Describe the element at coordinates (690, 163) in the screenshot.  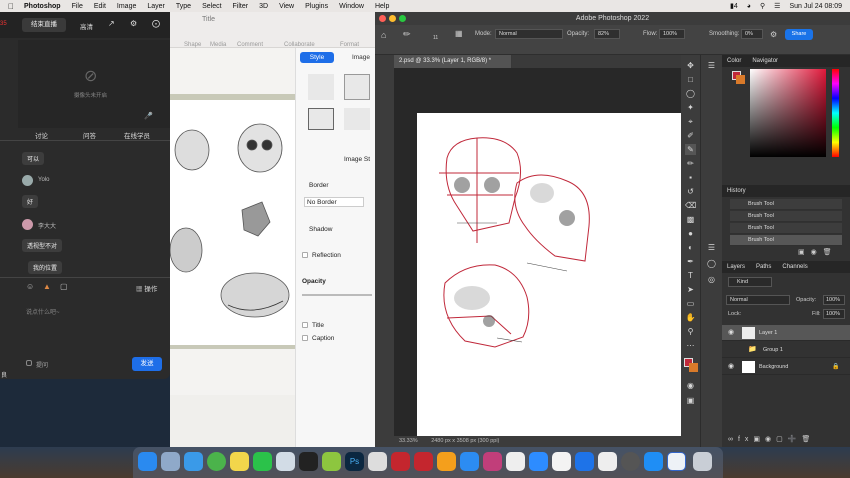
I see `pencil-tool-icon: ✏` at that location.